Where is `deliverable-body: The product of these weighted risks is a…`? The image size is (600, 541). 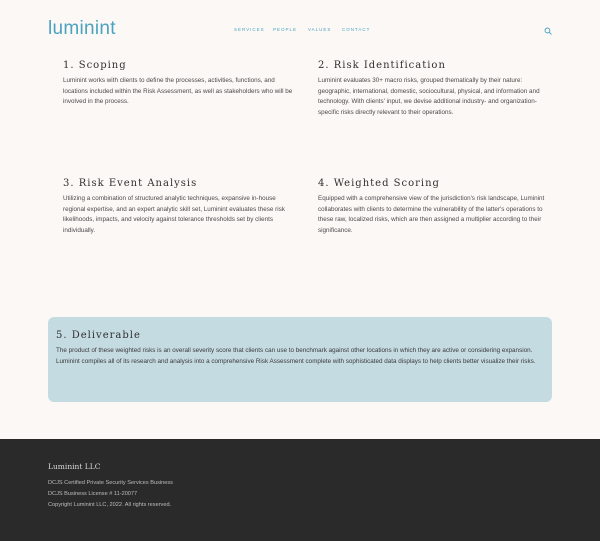
deliverable-body: The product of these weighted risks is a… is located at coordinates (296, 356).